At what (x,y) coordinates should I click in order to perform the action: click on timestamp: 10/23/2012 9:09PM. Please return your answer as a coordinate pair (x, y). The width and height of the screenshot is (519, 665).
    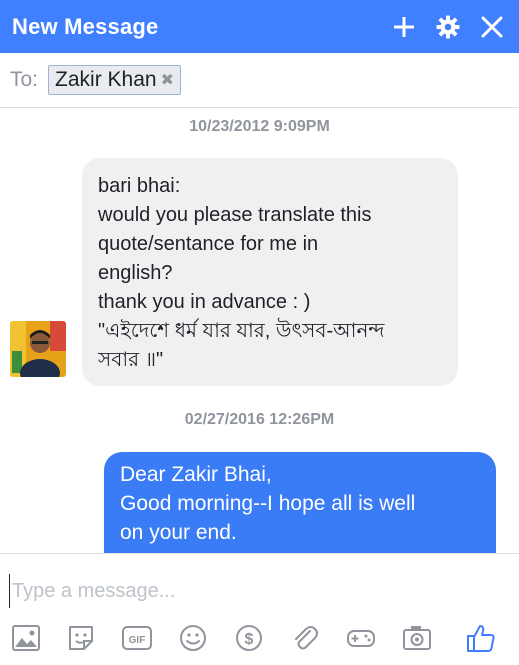
    Looking at the image, I should click on (259, 126).